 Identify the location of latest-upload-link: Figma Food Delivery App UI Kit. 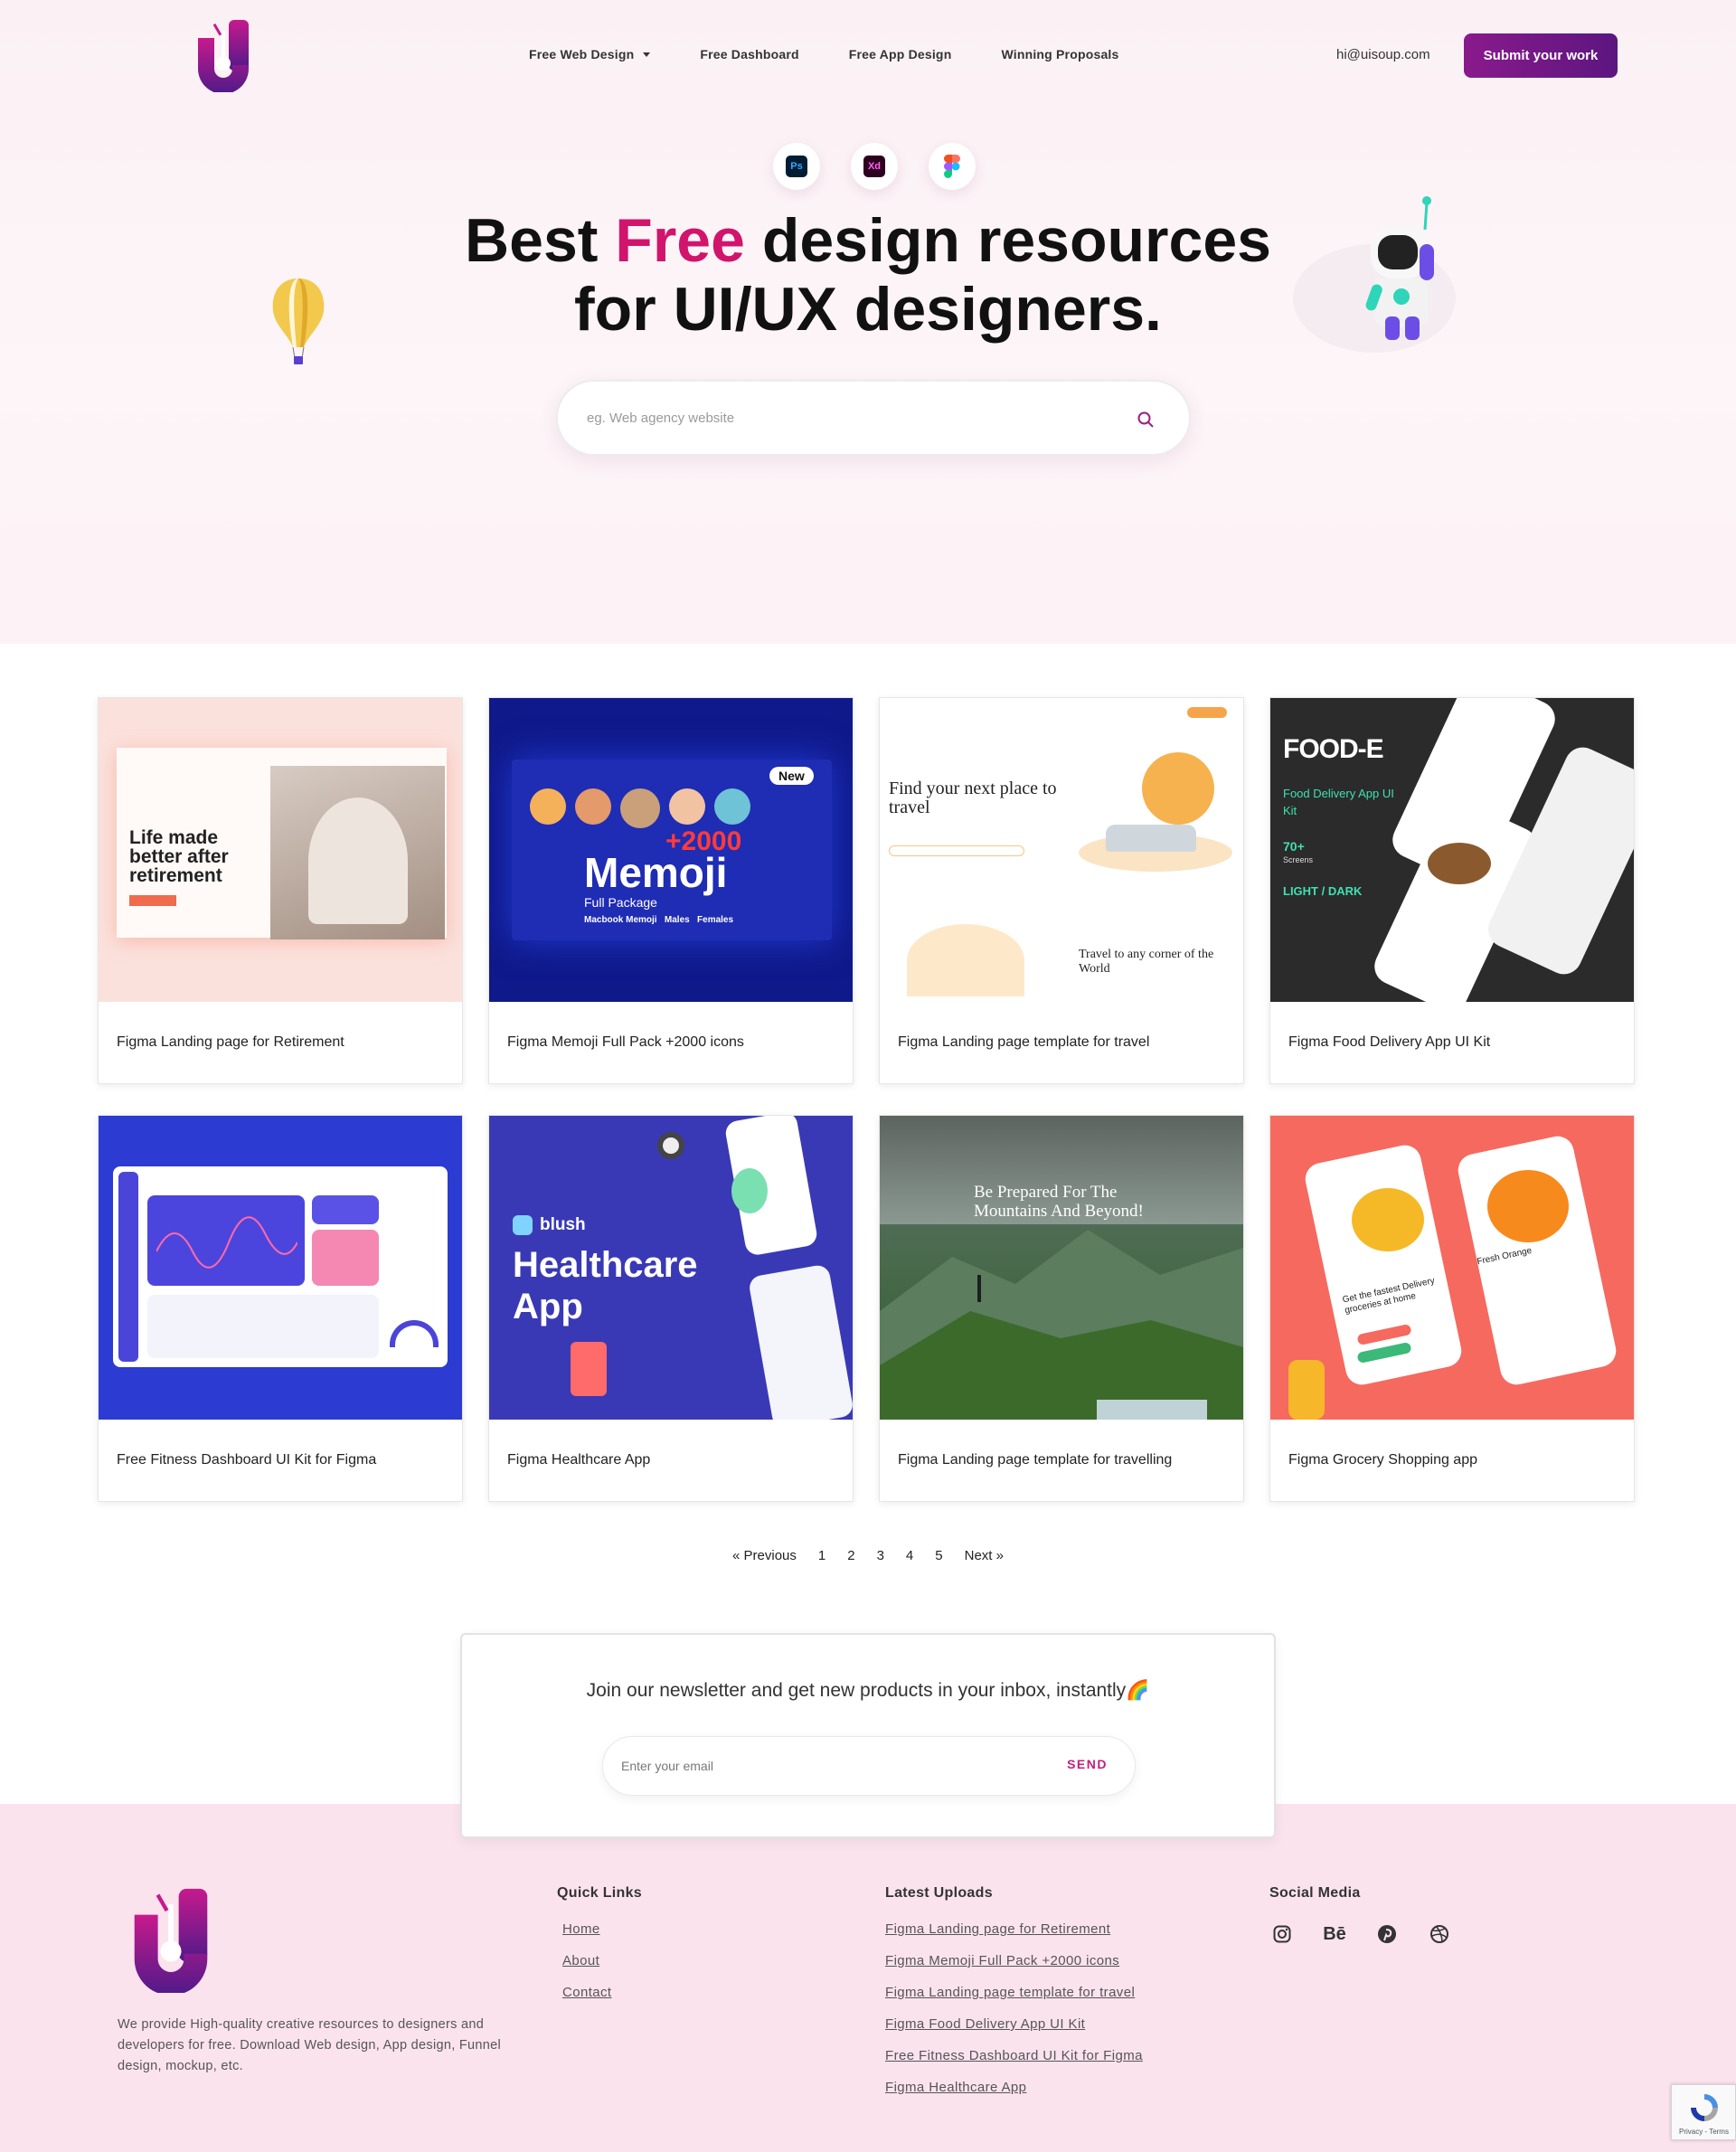
(1014, 2024).